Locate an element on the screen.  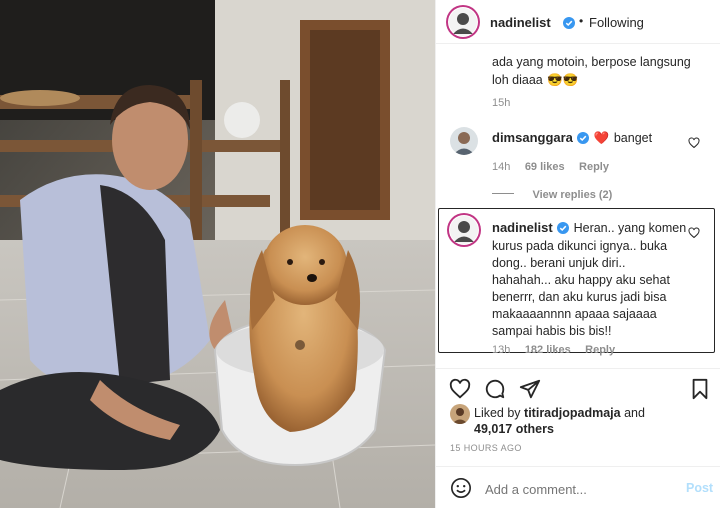
liker-avatar-image is located at coordinates (460, 414).